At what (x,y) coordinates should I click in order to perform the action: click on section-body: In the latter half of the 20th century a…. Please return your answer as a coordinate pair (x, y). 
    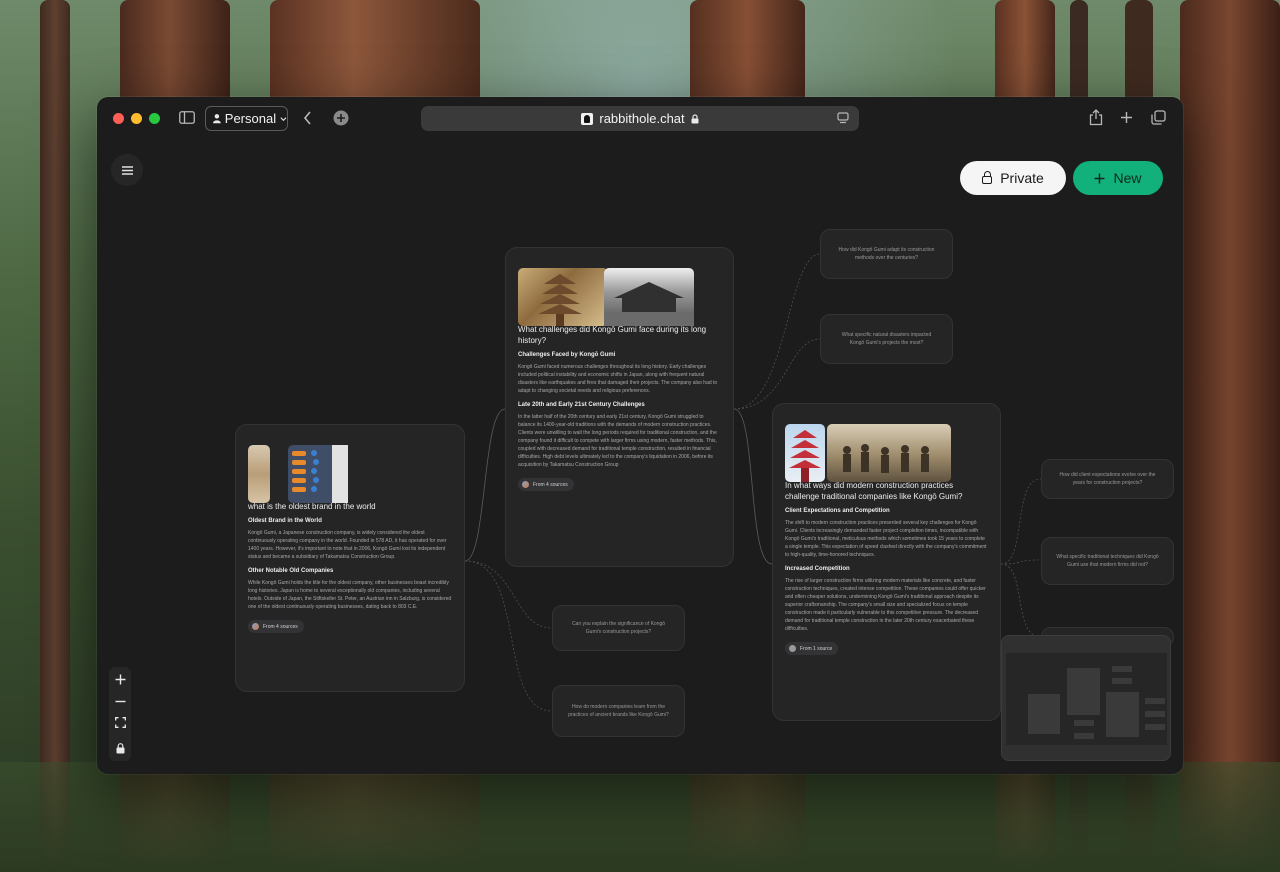
    Looking at the image, I should click on (617, 441).